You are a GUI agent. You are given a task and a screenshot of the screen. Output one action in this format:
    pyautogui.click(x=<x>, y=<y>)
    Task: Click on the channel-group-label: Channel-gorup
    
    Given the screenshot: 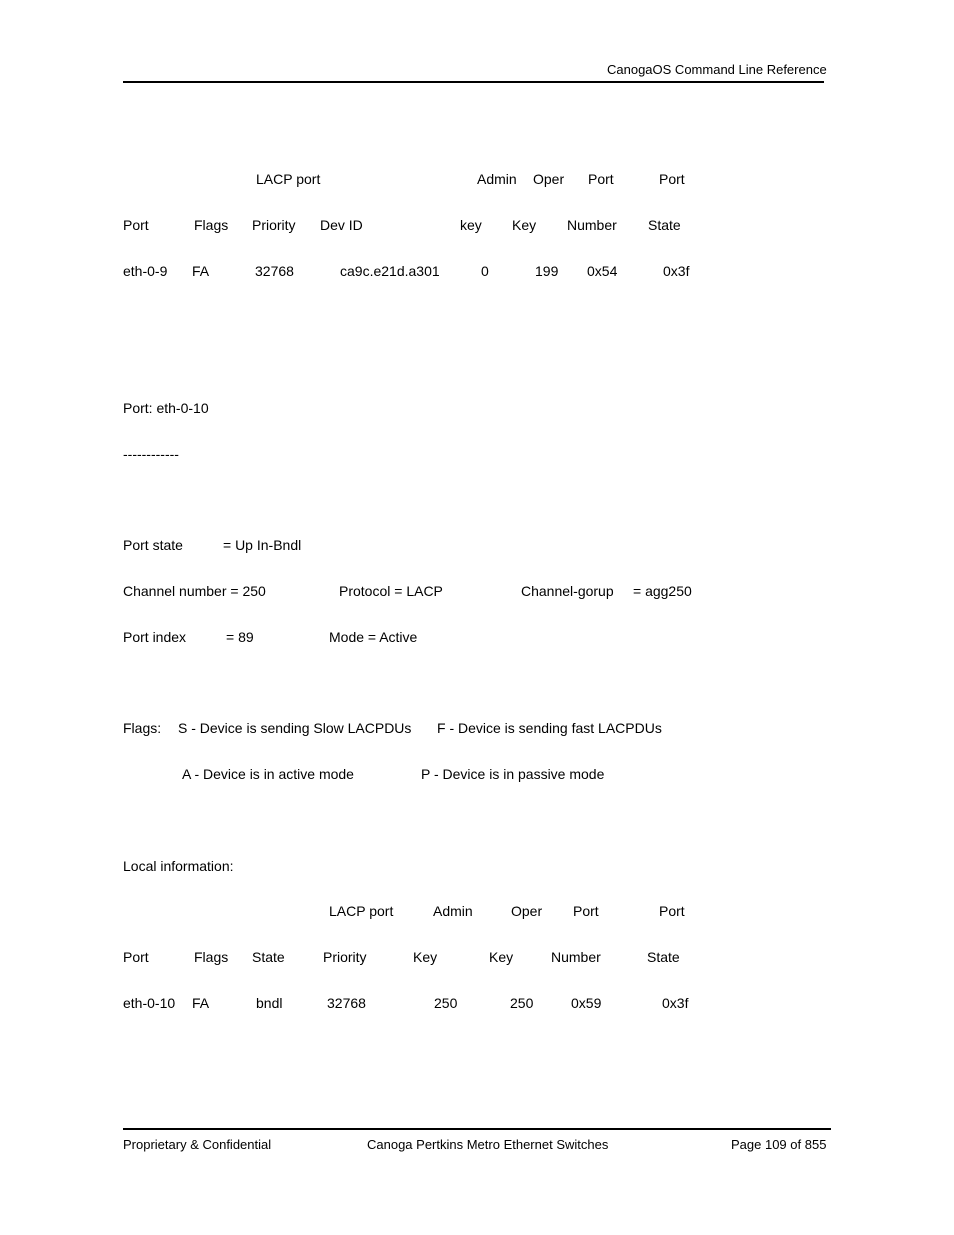 What is the action you would take?
    pyautogui.click(x=567, y=591)
    